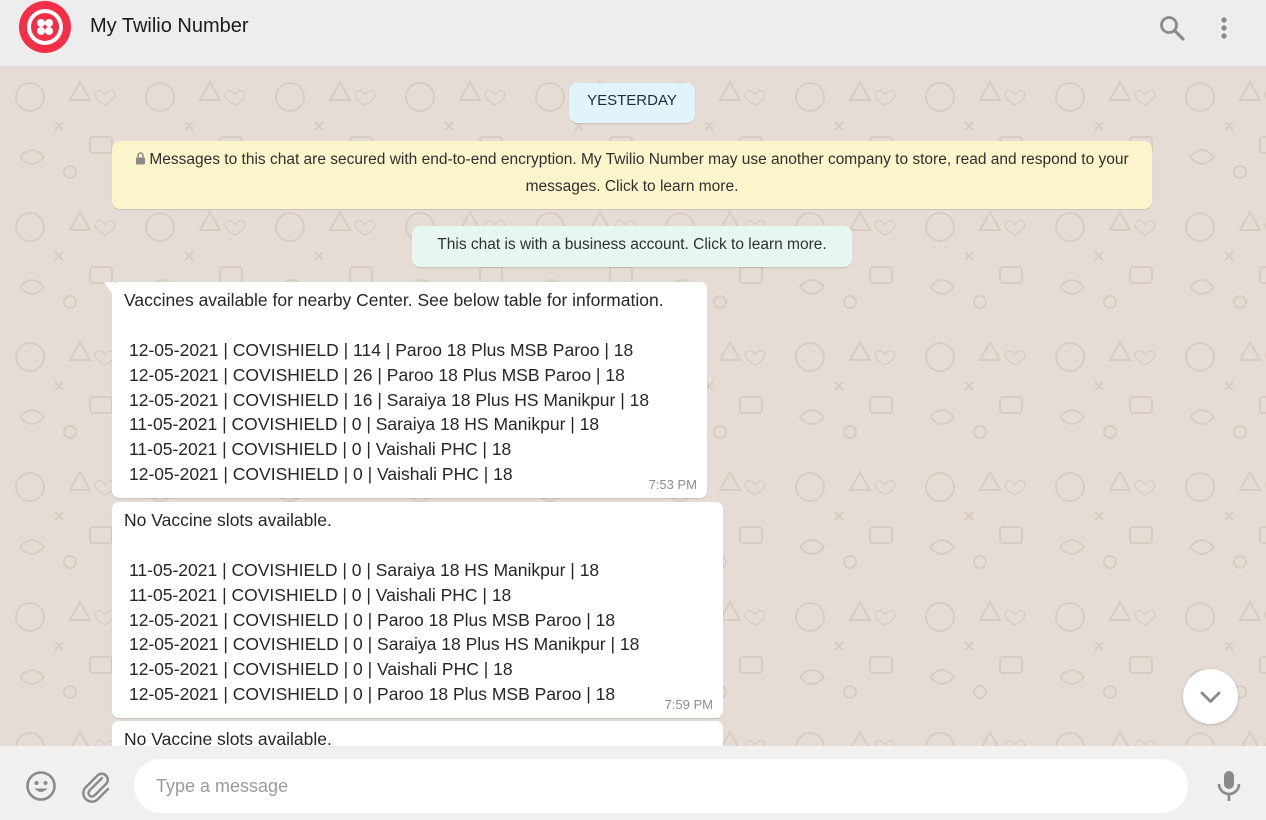 Image resolution: width=1266 pixels, height=820 pixels. What do you see at coordinates (1172, 28) in the screenshot?
I see `search-icon` at bounding box center [1172, 28].